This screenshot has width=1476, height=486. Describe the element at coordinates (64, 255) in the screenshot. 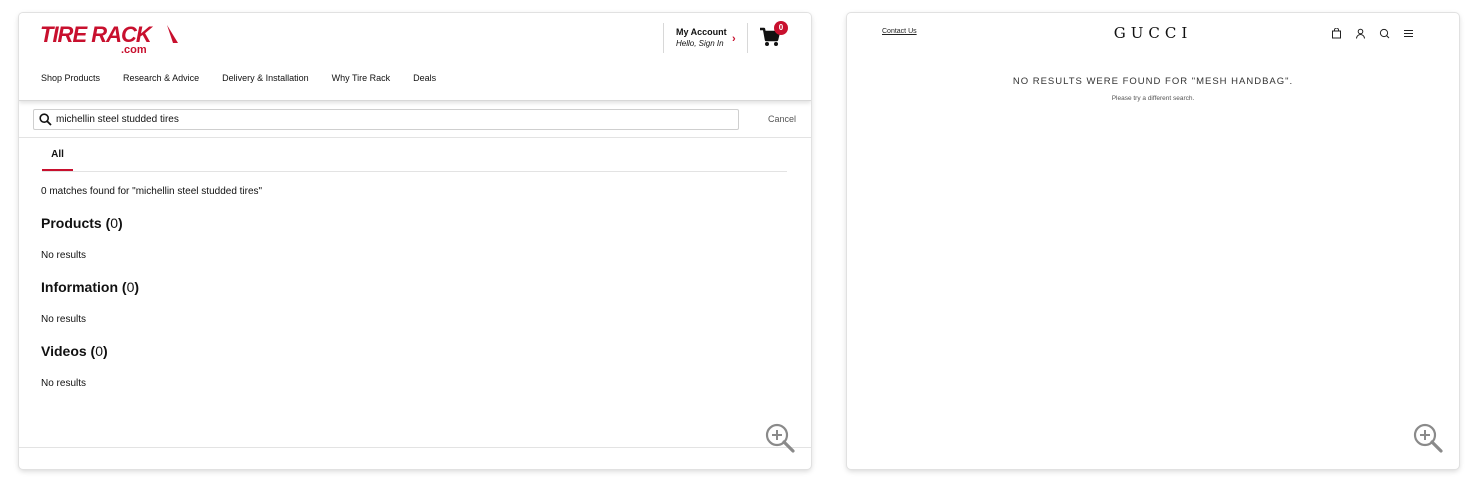

I see `no-results-products: No results` at that location.